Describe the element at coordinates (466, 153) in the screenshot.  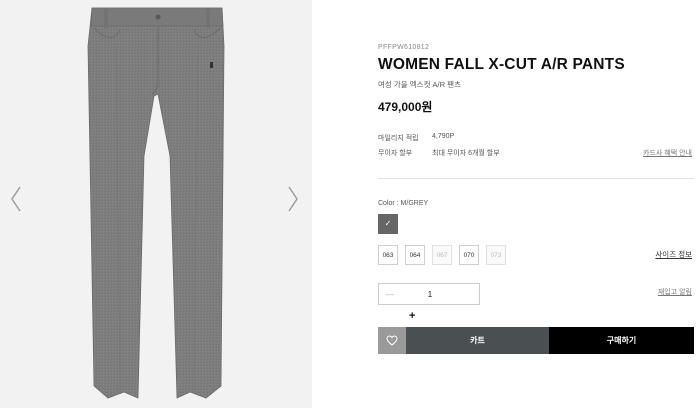
I see `installment-value: 최대 무이자 6개월 할부` at that location.